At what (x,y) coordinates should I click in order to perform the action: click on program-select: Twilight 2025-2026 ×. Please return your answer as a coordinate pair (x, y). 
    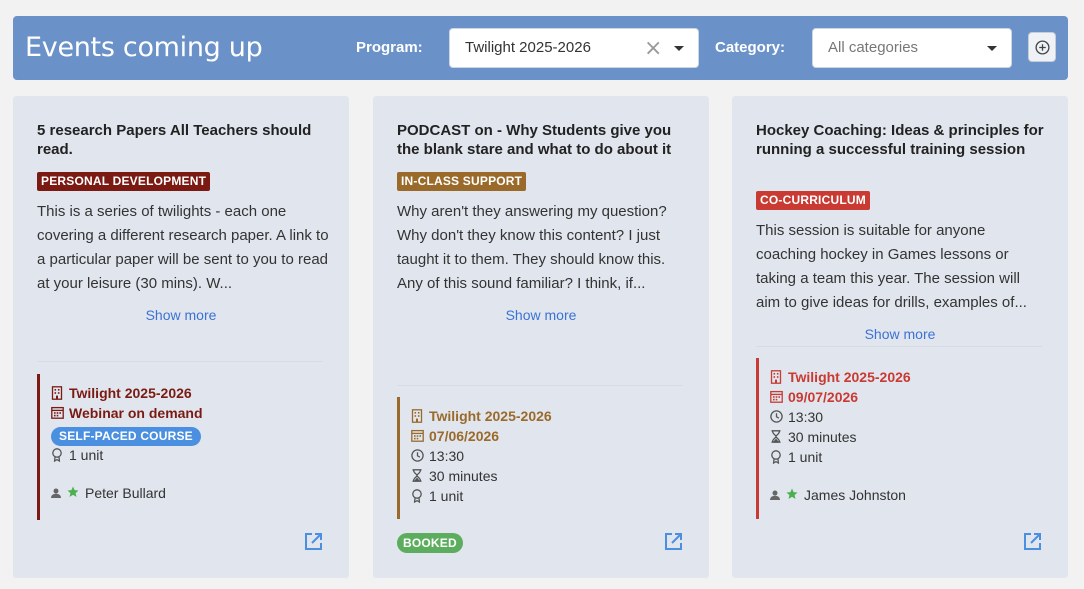
    Looking at the image, I should click on (574, 48).